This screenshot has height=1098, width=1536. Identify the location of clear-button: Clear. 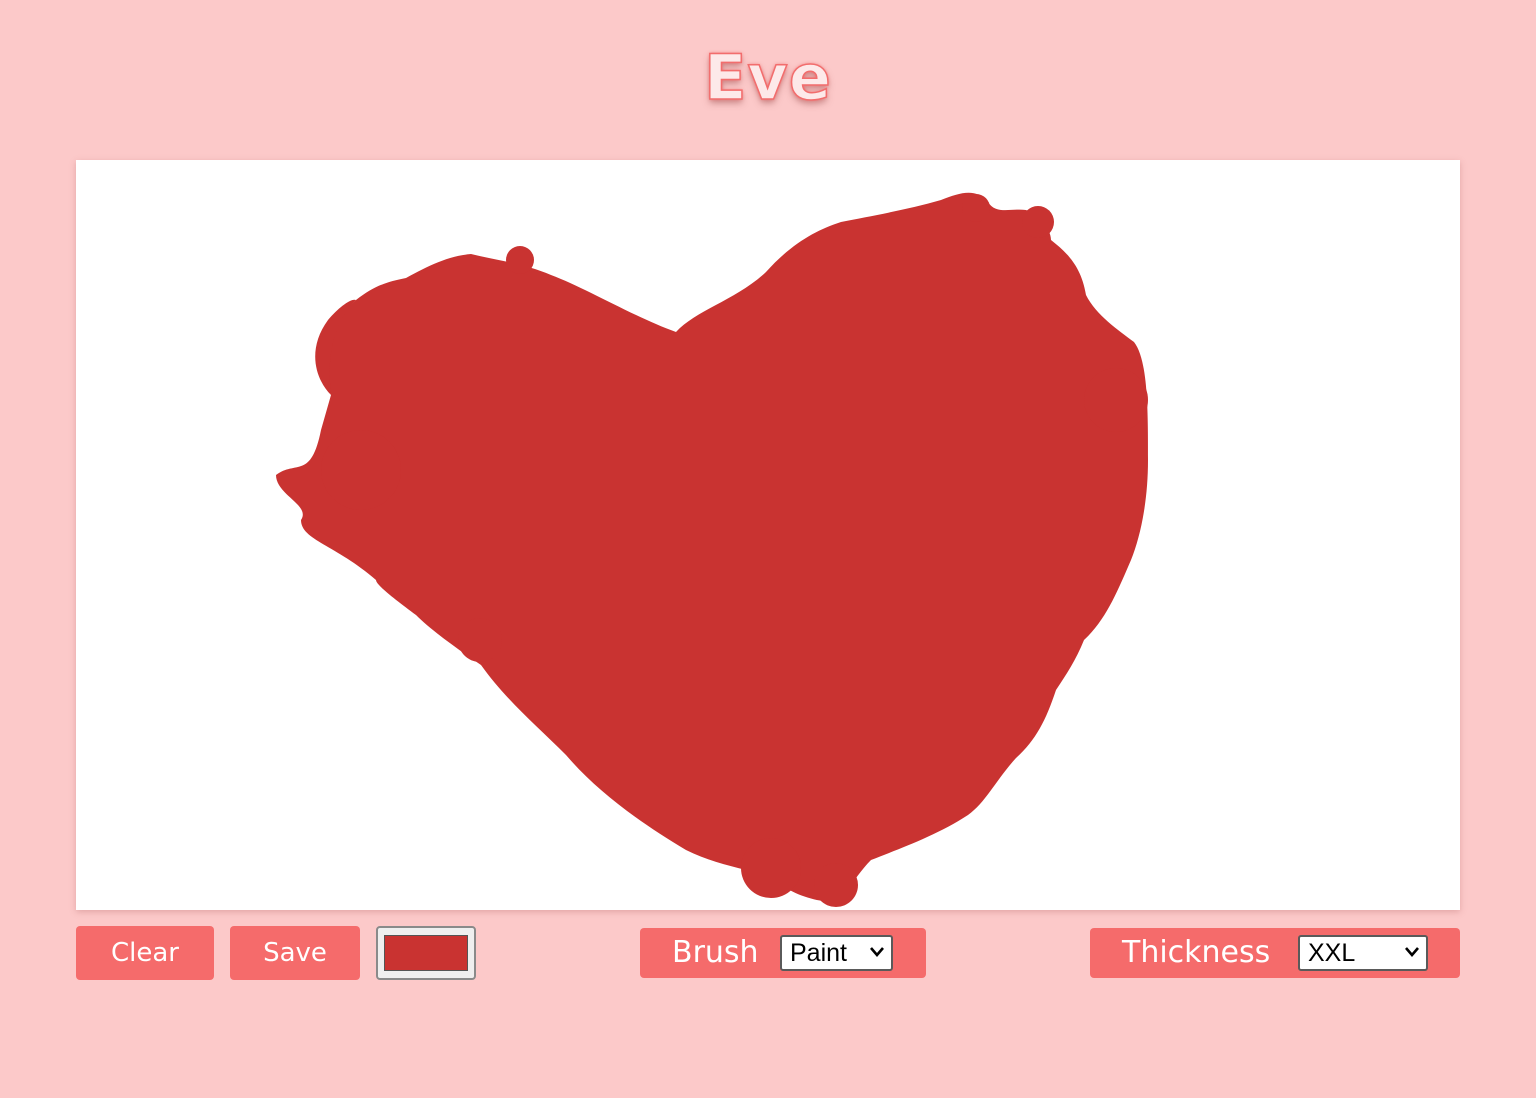
(145, 953).